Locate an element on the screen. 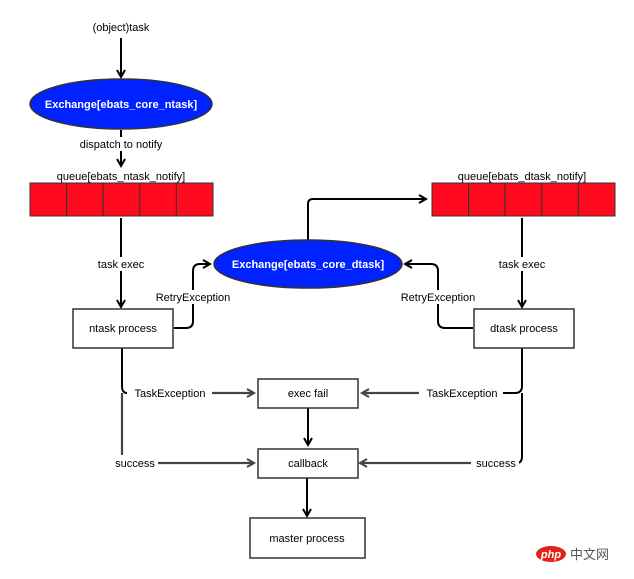  success-left-label: success is located at coordinates (135, 464).